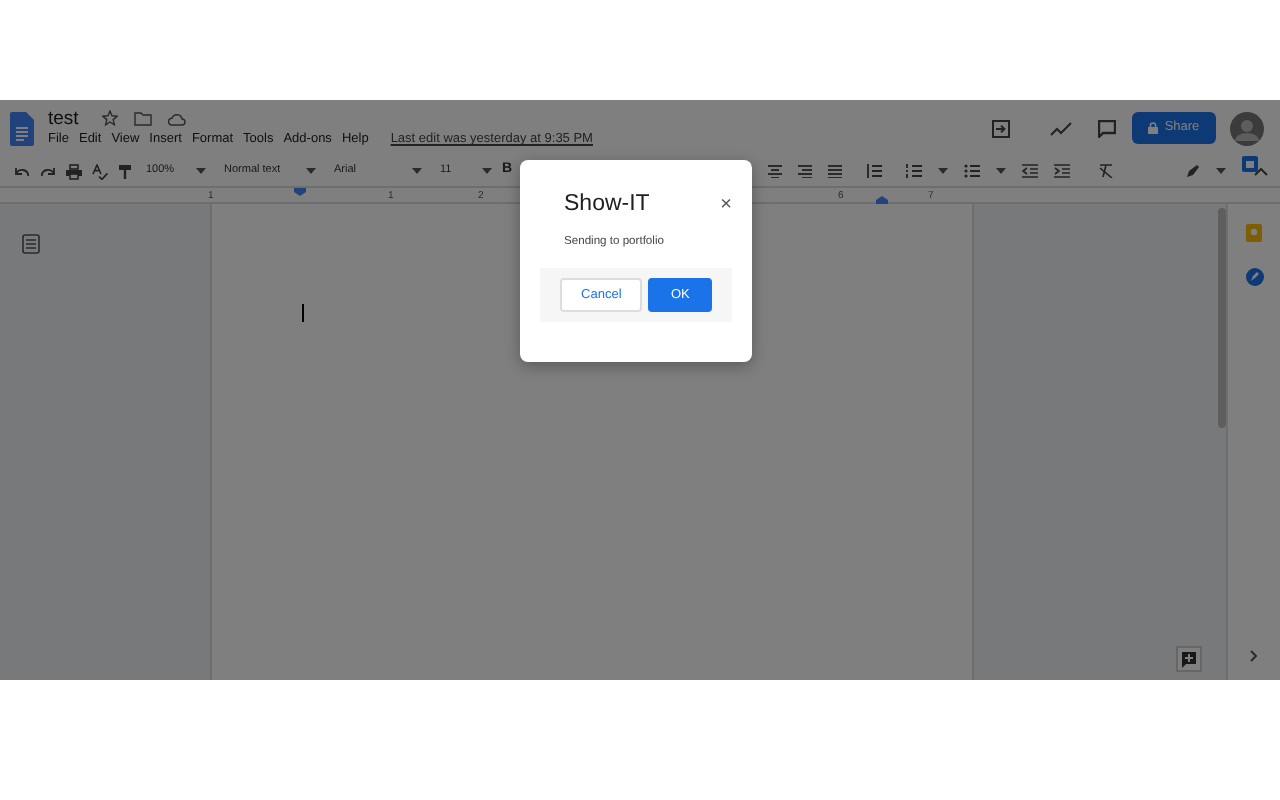 The height and width of the screenshot is (800, 1280). I want to click on align-right-icon, so click(805, 171).